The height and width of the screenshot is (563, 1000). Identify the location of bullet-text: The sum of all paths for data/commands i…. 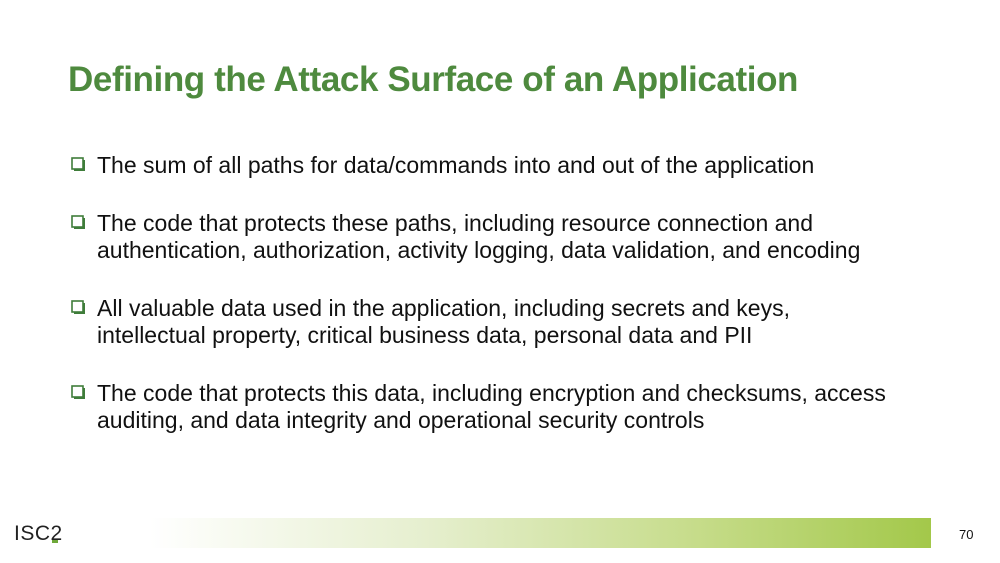
(456, 165).